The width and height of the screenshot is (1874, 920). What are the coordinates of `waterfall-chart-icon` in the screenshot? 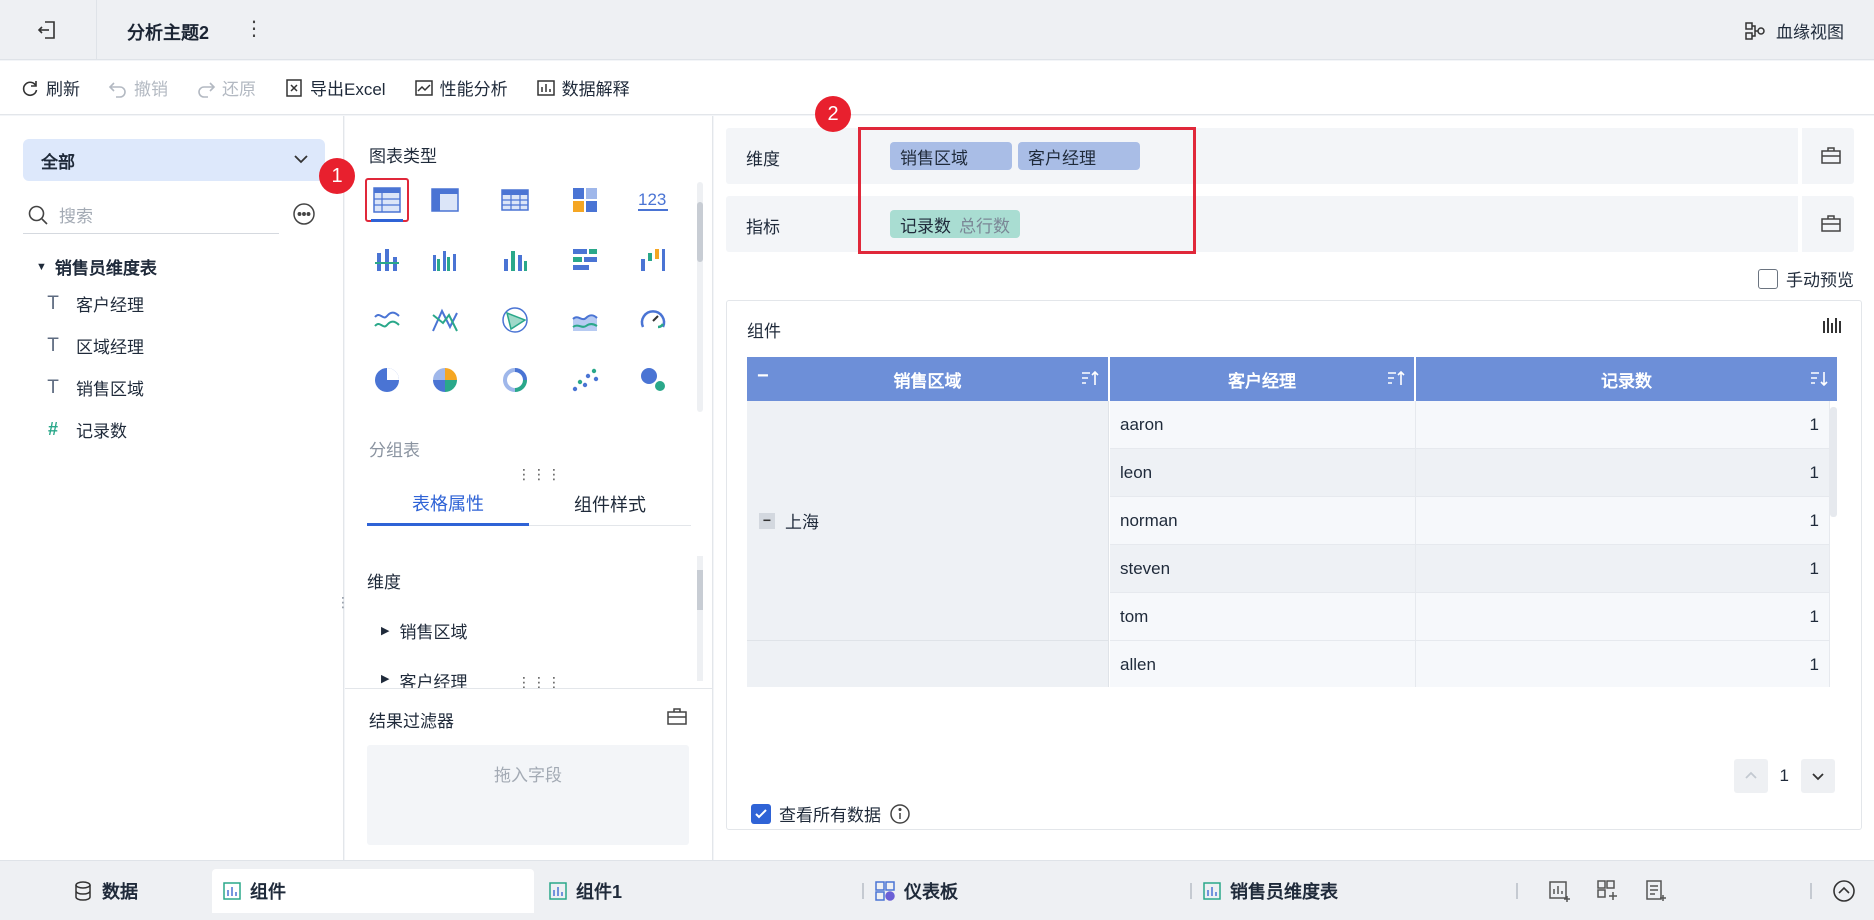 It's located at (653, 260).